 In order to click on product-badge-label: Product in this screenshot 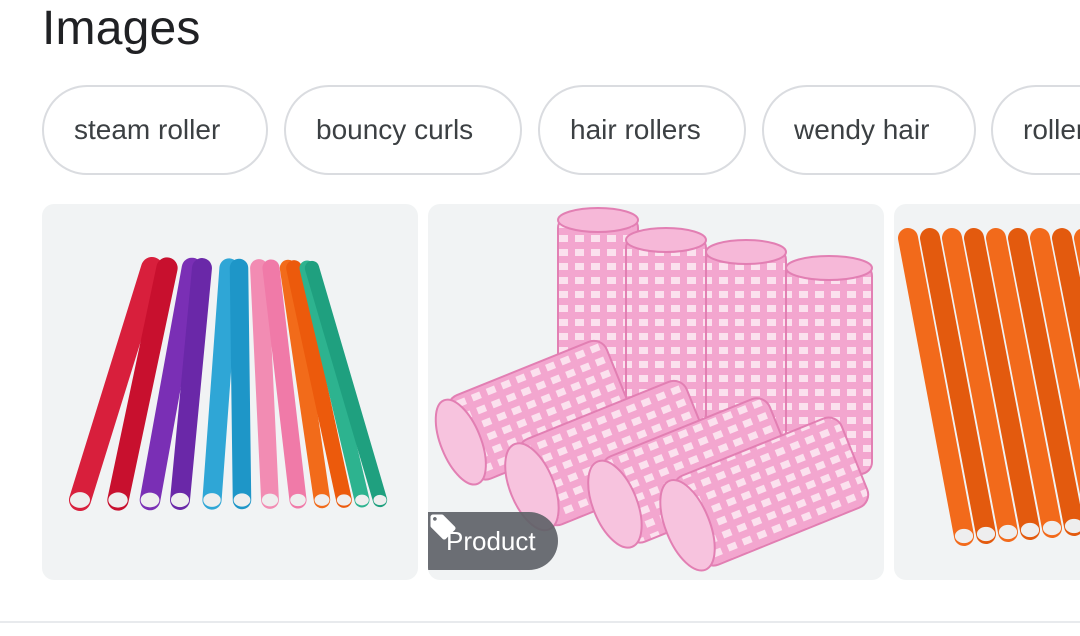, I will do `click(491, 540)`.